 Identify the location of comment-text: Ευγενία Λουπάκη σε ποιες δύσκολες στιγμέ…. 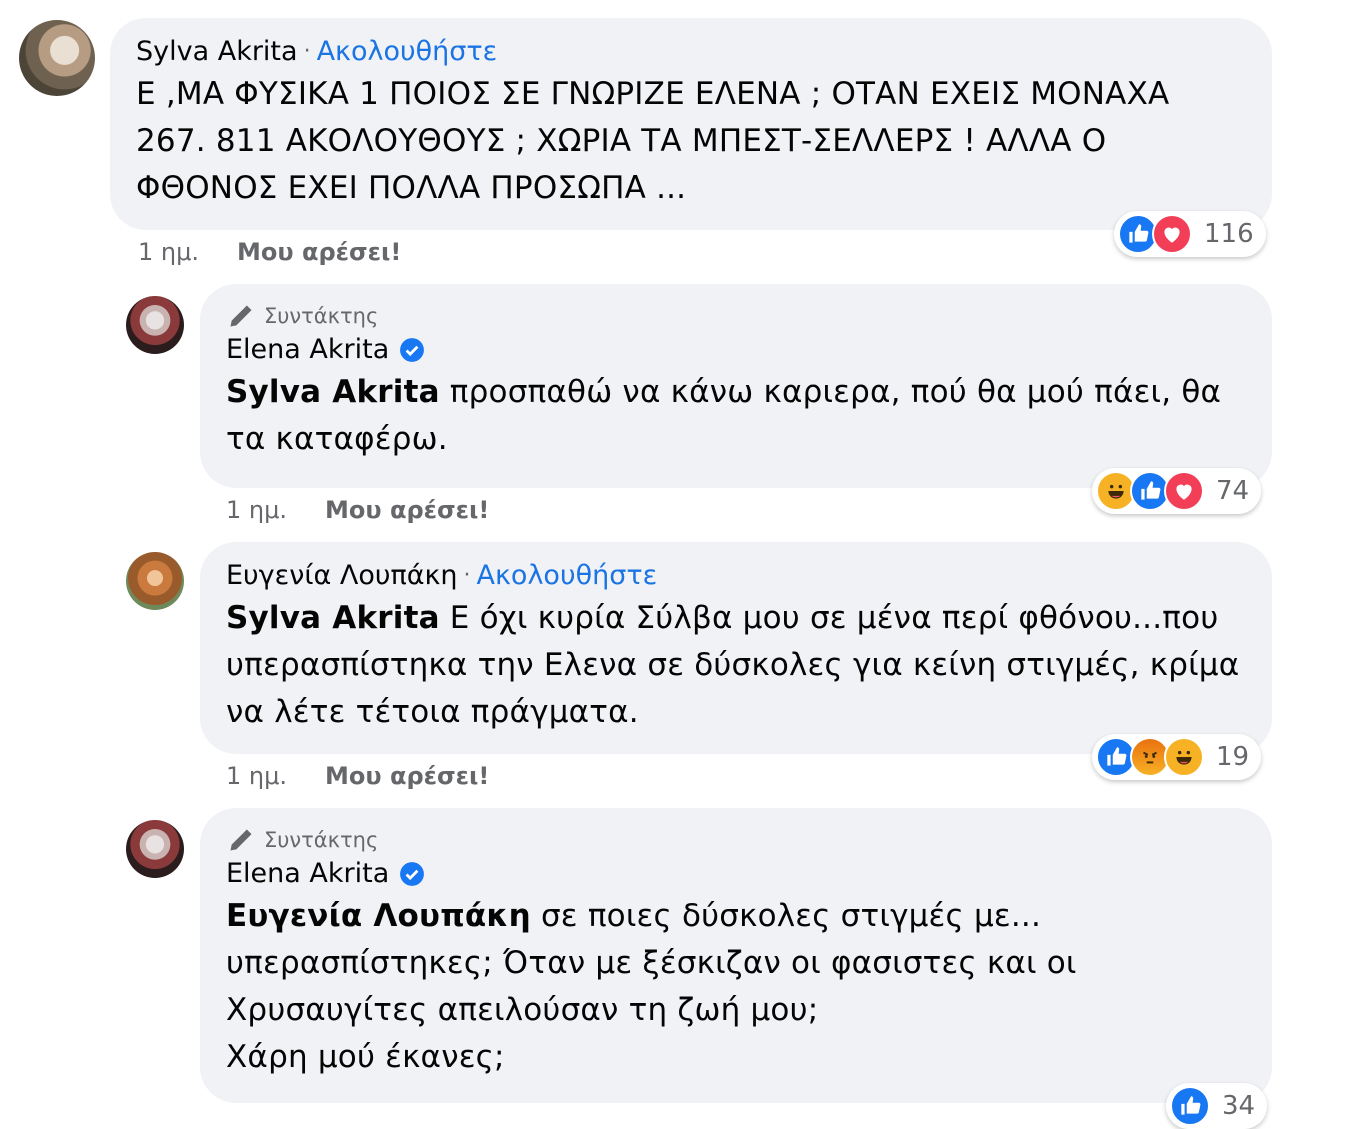
(736, 987).